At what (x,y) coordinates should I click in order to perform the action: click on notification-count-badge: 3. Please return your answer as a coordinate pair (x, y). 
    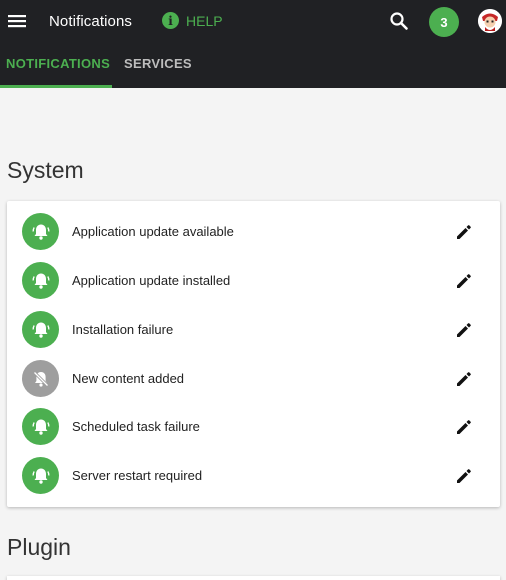
    Looking at the image, I should click on (444, 22).